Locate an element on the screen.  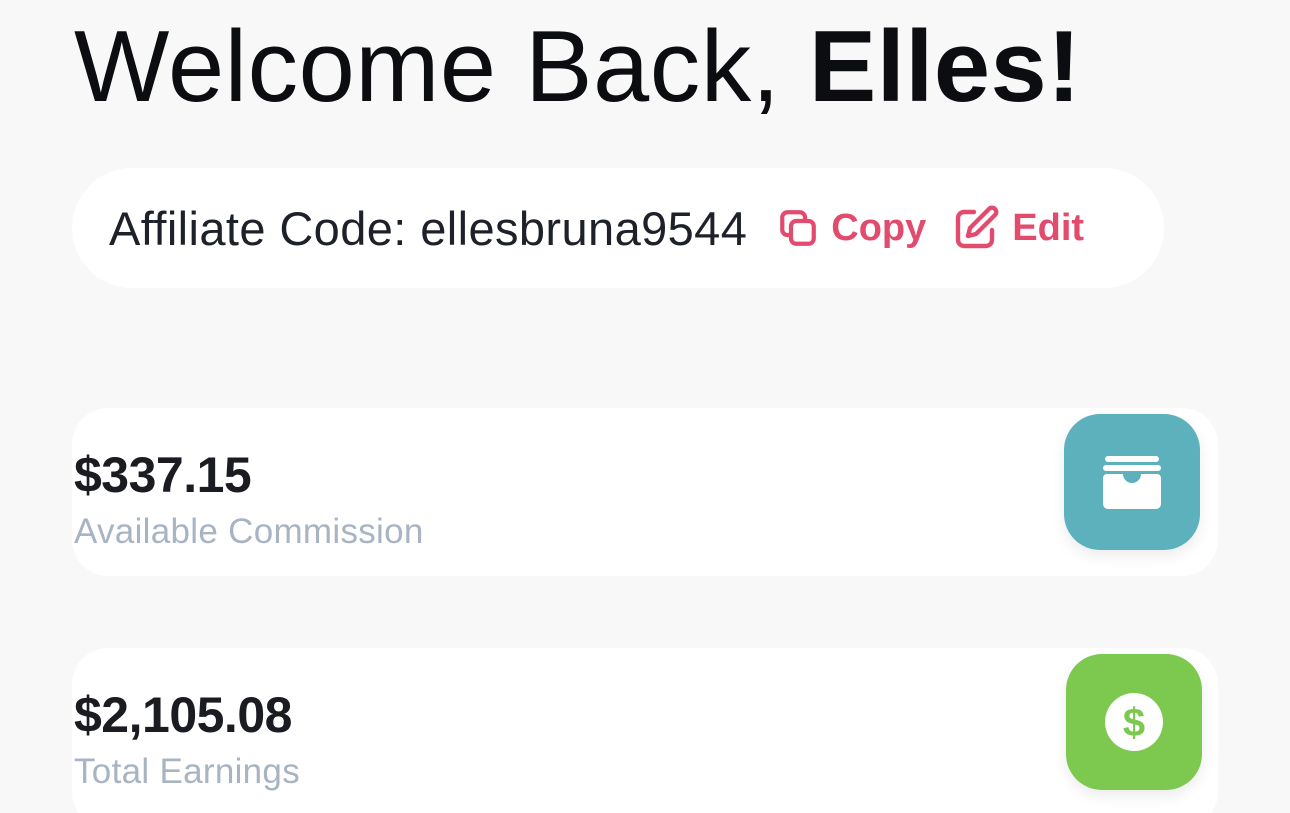
affiliate-code-value: ellesbruna9544 is located at coordinates (584, 228).